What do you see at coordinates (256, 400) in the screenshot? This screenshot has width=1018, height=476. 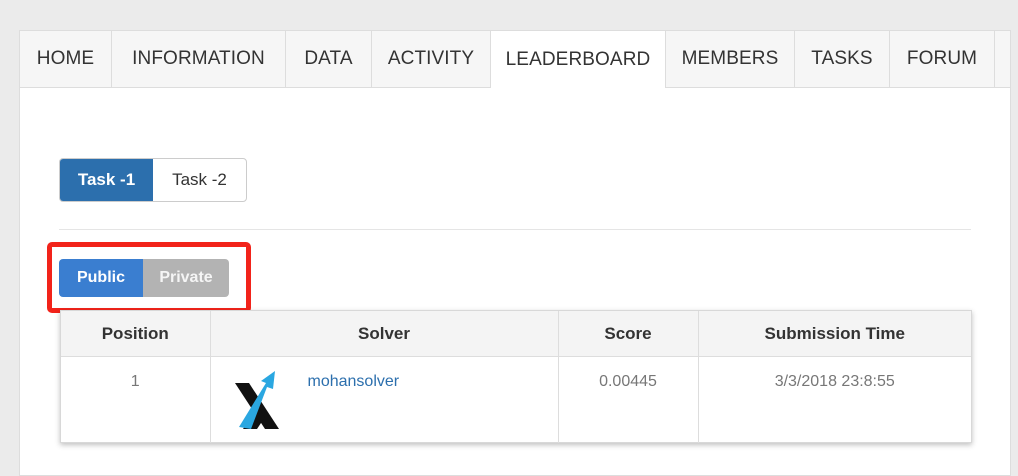 I see `x-arrow-logo-icon` at bounding box center [256, 400].